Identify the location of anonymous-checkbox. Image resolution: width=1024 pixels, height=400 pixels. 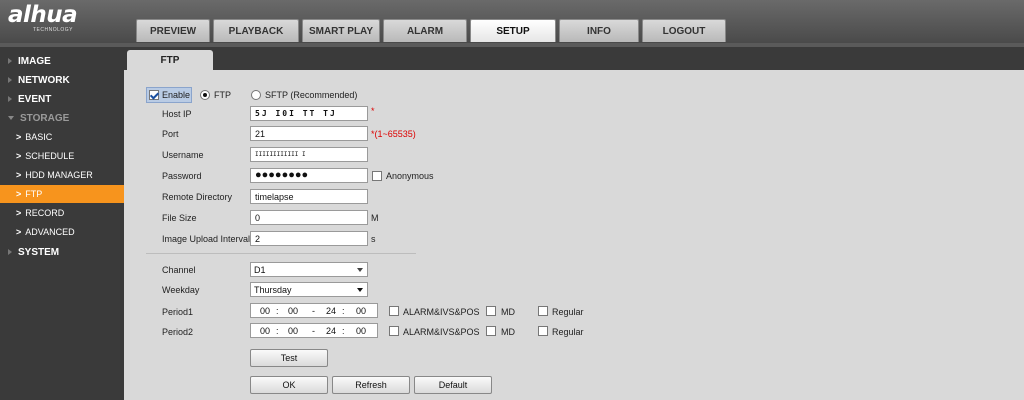
(377, 176).